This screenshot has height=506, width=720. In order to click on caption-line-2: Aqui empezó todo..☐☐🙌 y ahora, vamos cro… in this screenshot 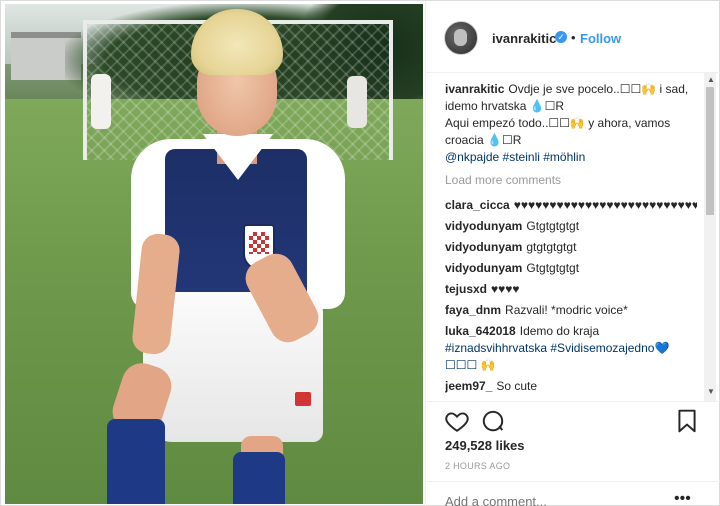, I will do `click(558, 131)`.